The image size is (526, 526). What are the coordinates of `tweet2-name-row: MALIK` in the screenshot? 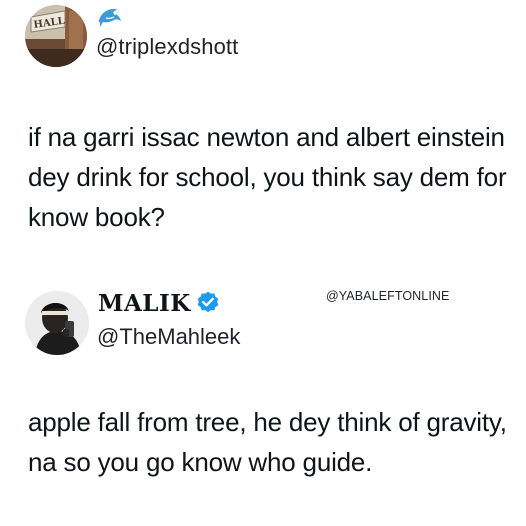 It's located at (159, 303).